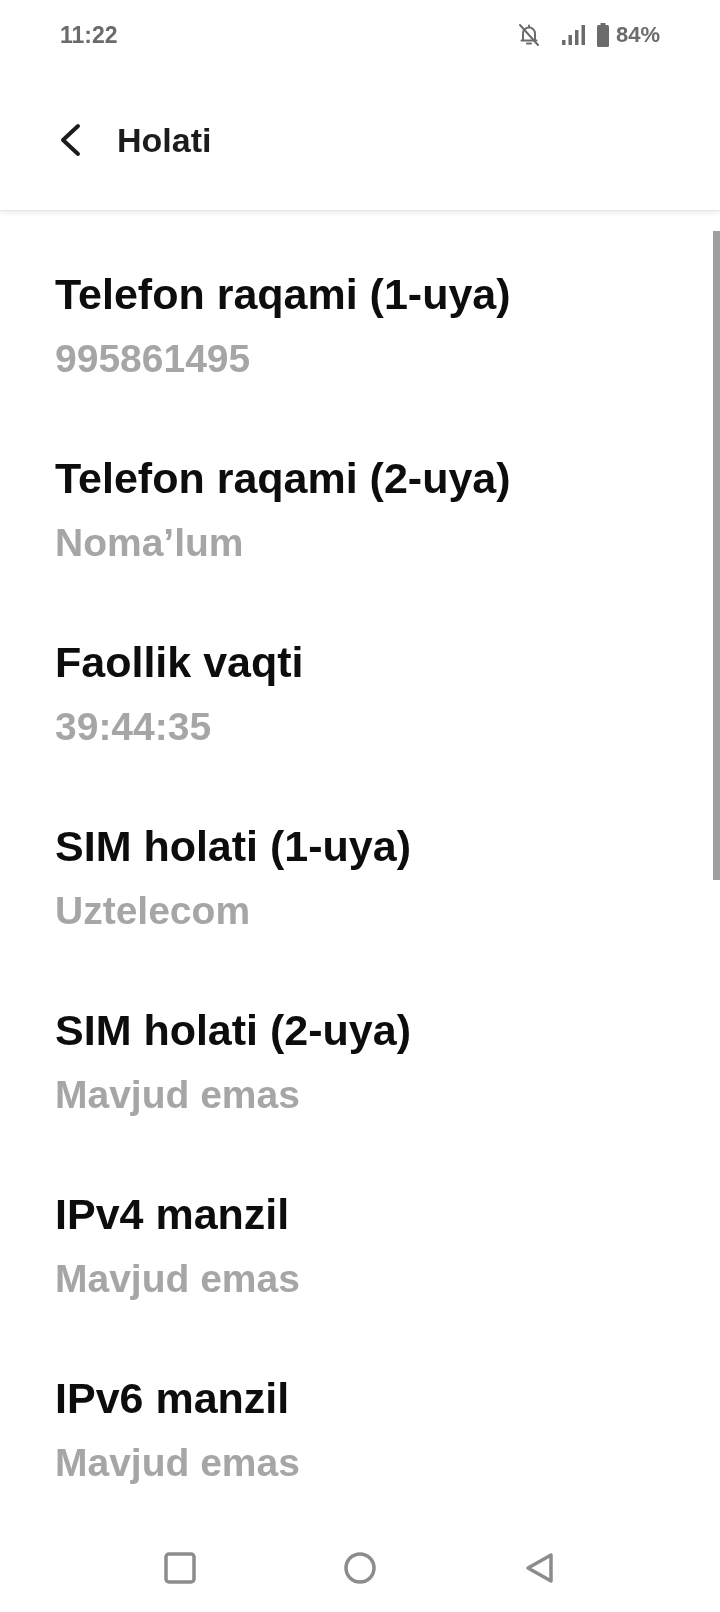 The width and height of the screenshot is (720, 1612). I want to click on item-value: 995861495, so click(153, 359).